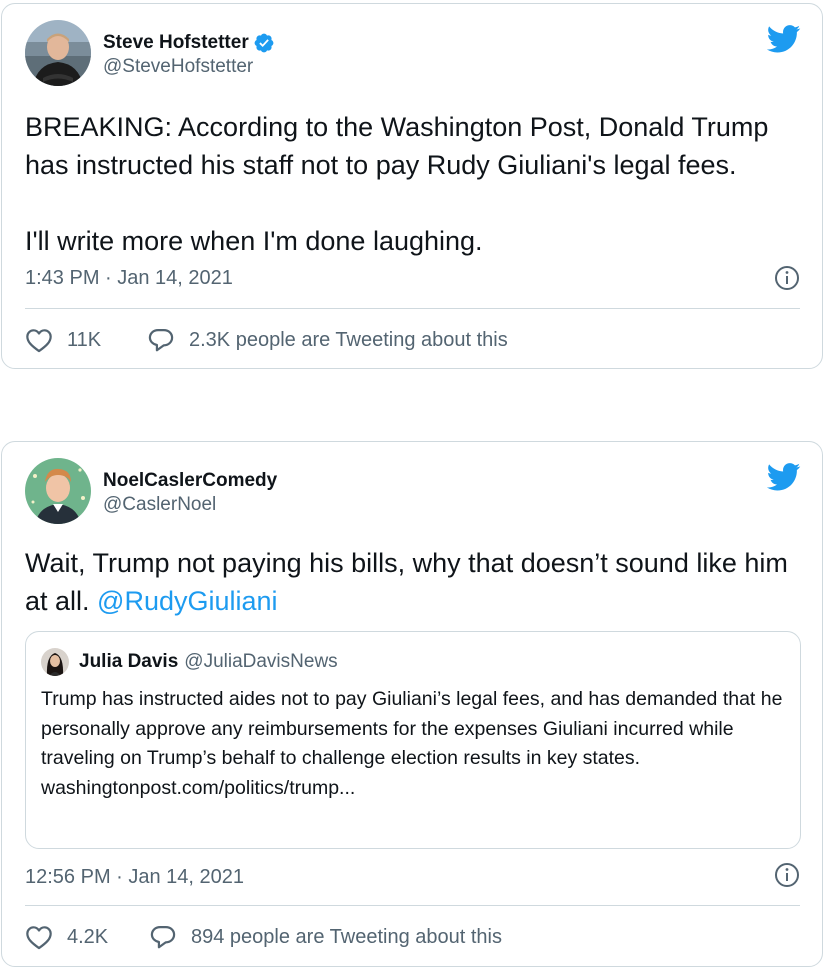  Describe the element at coordinates (348, 340) in the screenshot. I see `conversation-count: 2.3K people are Tweeting about this` at that location.